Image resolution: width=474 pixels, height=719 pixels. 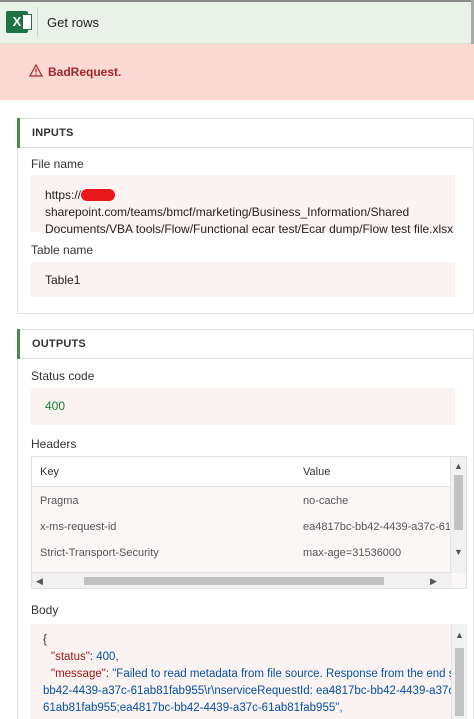 What do you see at coordinates (45, 610) in the screenshot?
I see `body-label: Body` at bounding box center [45, 610].